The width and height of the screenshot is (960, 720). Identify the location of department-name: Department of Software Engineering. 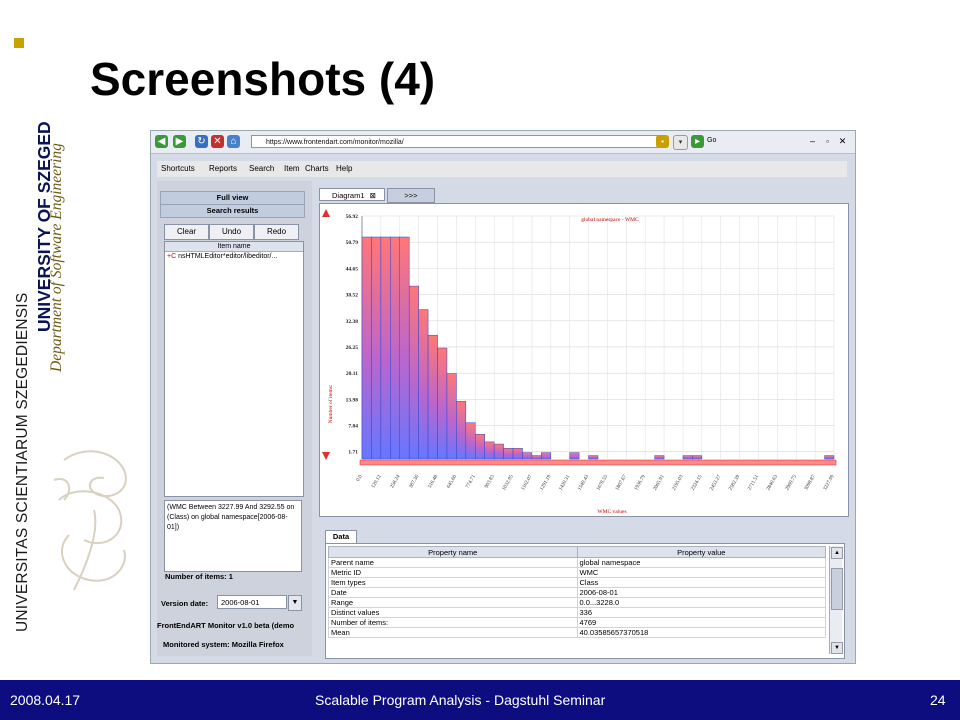
(56, 257).